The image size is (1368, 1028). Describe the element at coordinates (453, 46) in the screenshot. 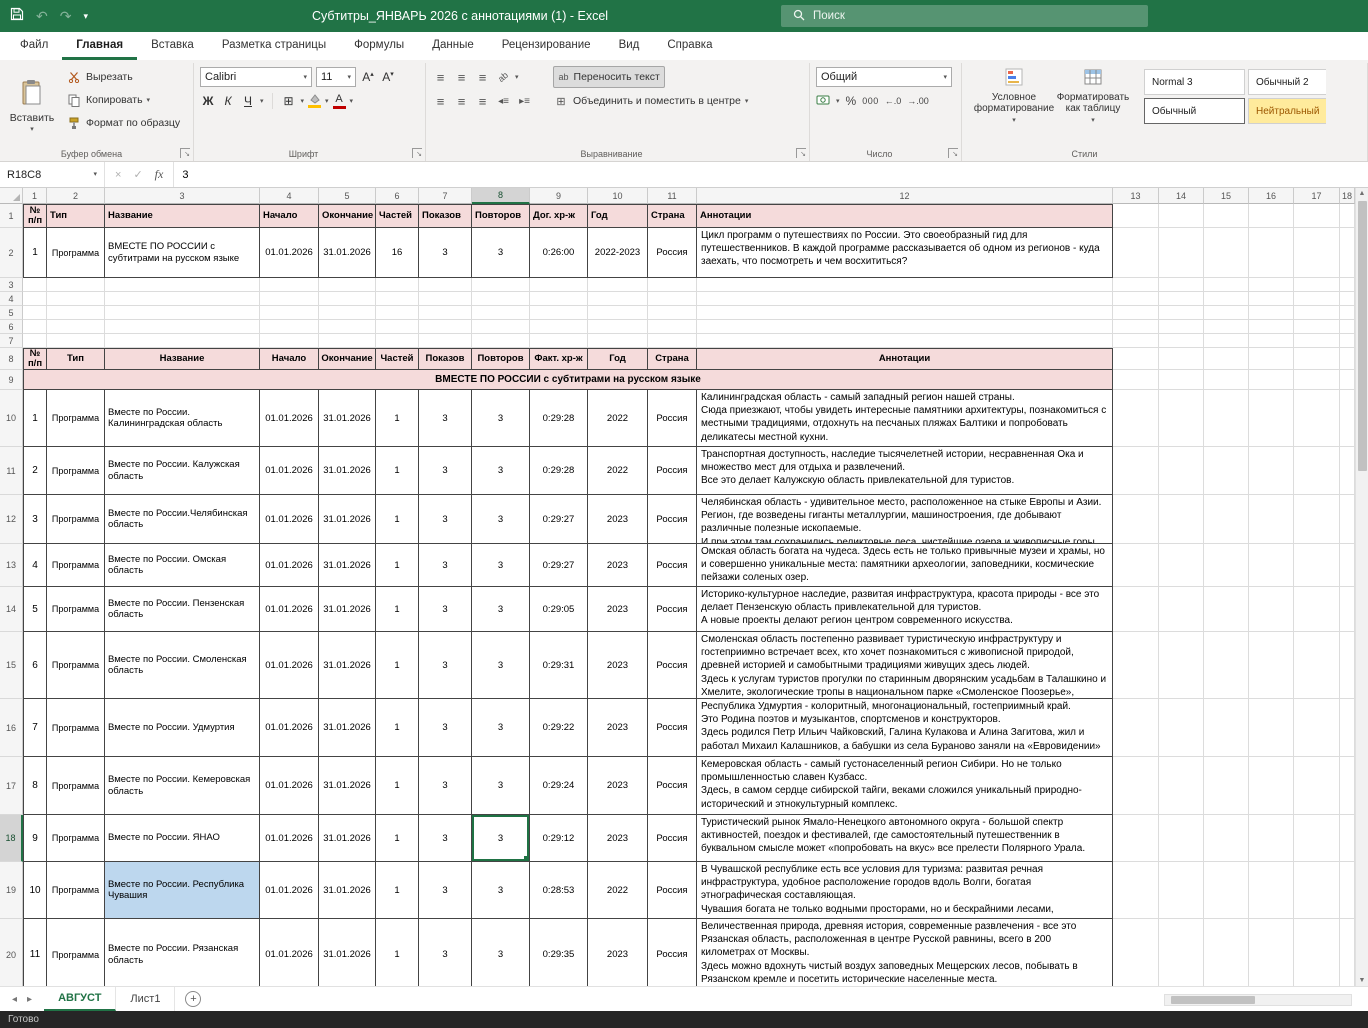

I see `tab-Данные: Данные` at that location.